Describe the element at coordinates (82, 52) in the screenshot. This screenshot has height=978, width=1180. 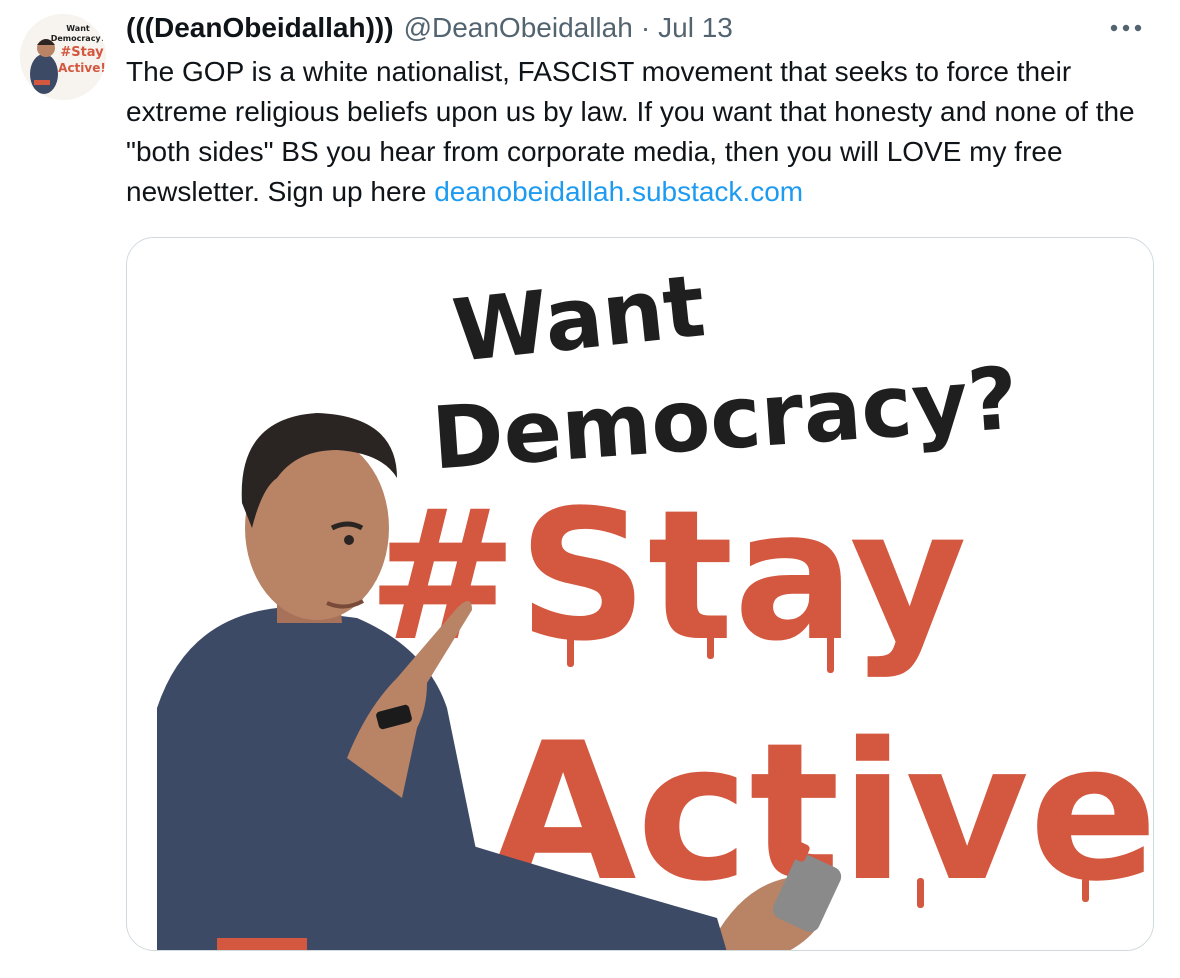
I see `avatar-stay-text: #Stay` at that location.